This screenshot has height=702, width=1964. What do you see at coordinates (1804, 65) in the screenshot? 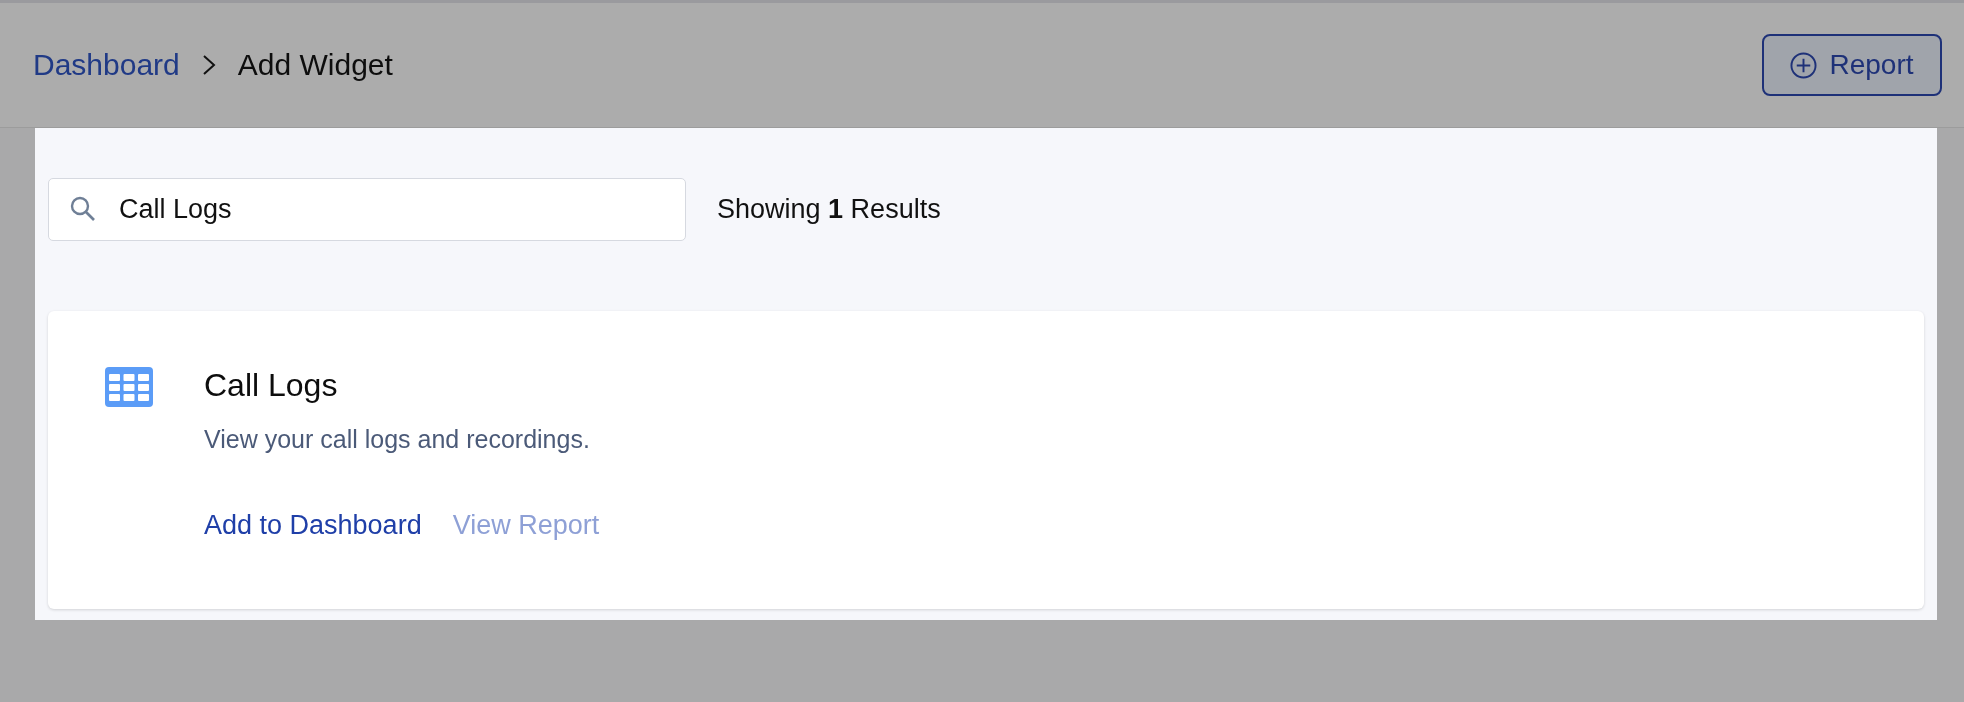
I see `plus-circle-icon` at bounding box center [1804, 65].